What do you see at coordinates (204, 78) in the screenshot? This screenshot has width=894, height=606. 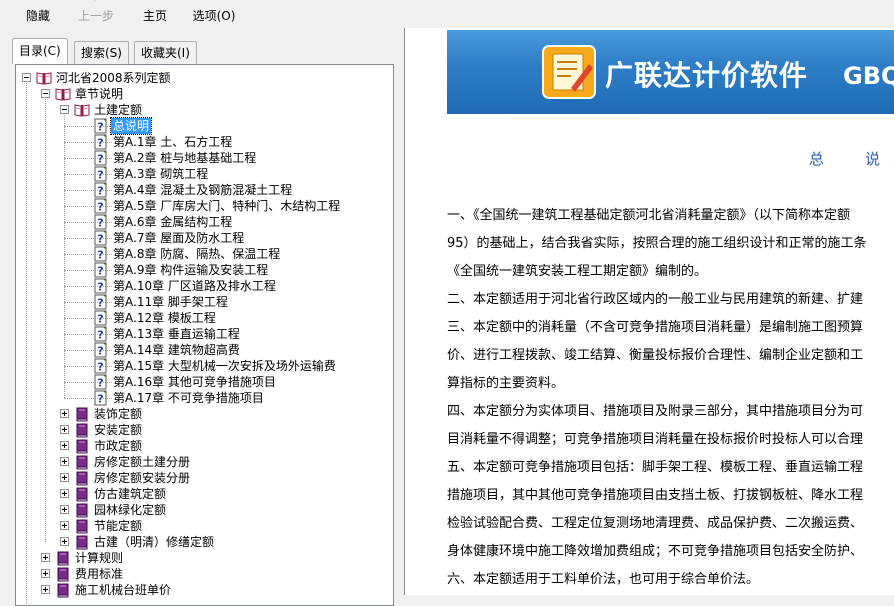 I see `tree-item-root: 河北省2008系列定额` at bounding box center [204, 78].